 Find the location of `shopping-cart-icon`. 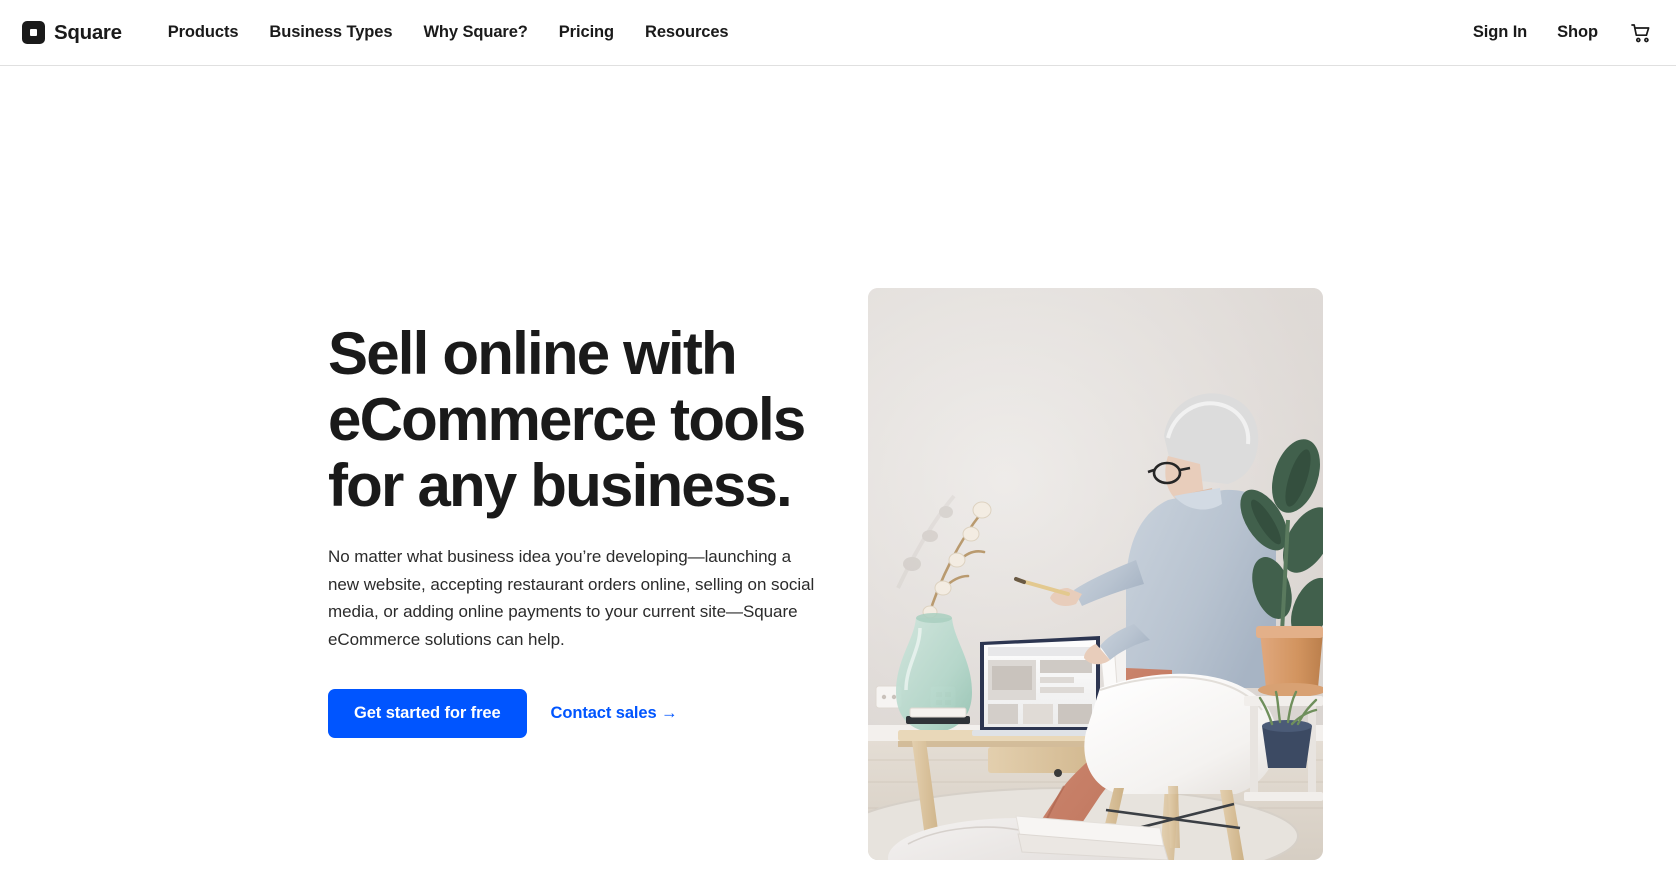

shopping-cart-icon is located at coordinates (1641, 33).